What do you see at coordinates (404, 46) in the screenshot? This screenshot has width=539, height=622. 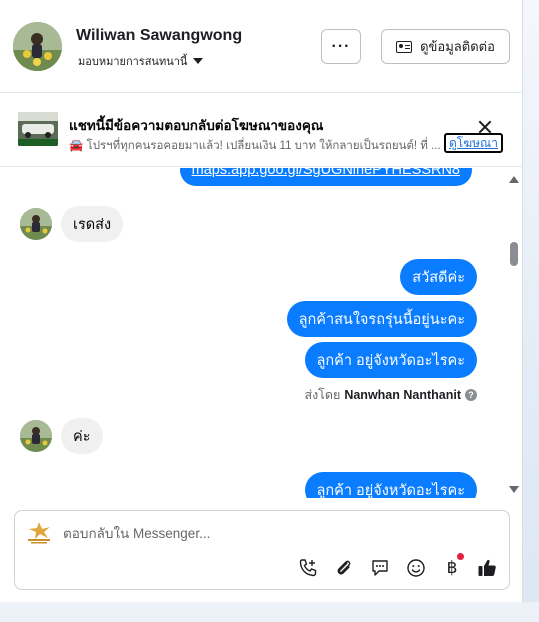 I see `contact-card-icon` at bounding box center [404, 46].